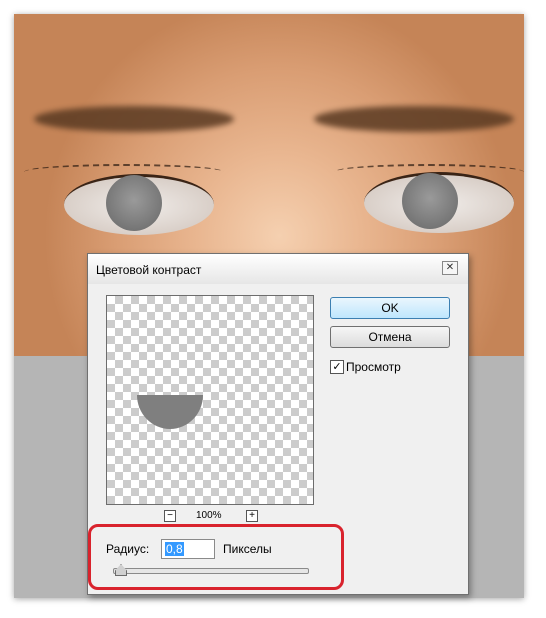 This screenshot has width=546, height=618. Describe the element at coordinates (450, 268) in the screenshot. I see `close-icon: ✕` at that location.